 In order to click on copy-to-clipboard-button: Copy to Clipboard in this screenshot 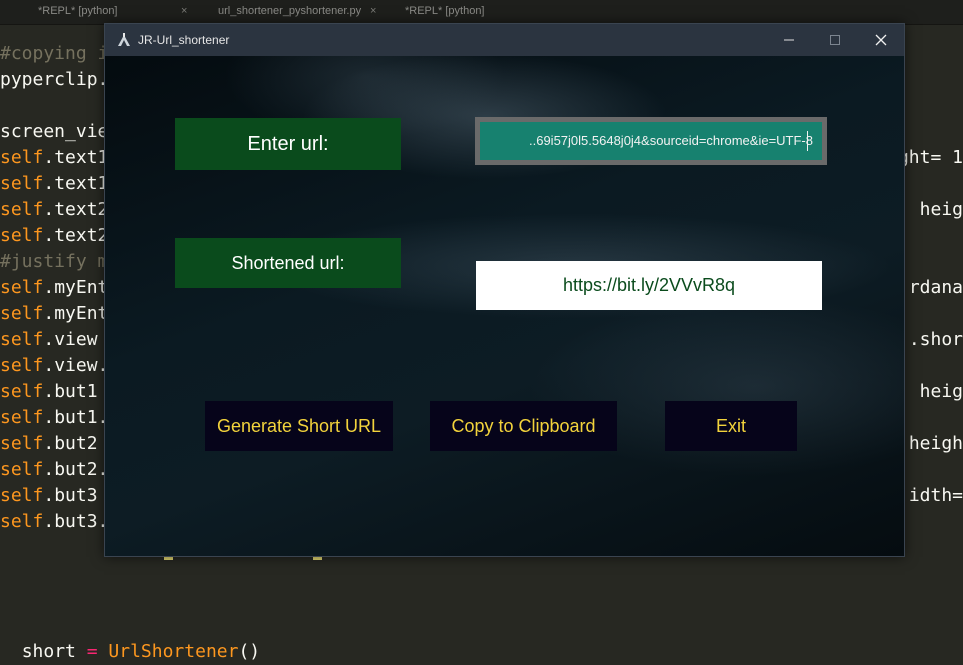, I will do `click(523, 426)`.